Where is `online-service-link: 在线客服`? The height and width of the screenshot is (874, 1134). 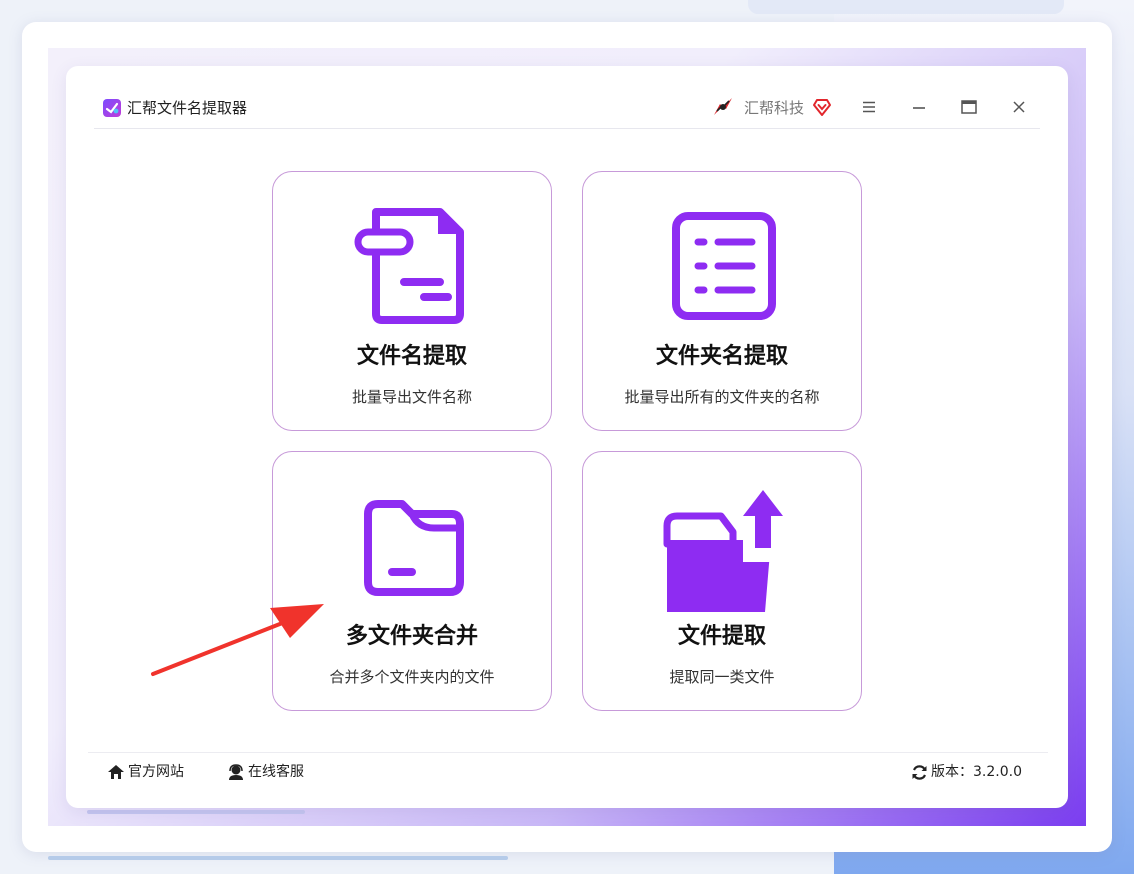 online-service-link: 在线客服 is located at coordinates (265, 772).